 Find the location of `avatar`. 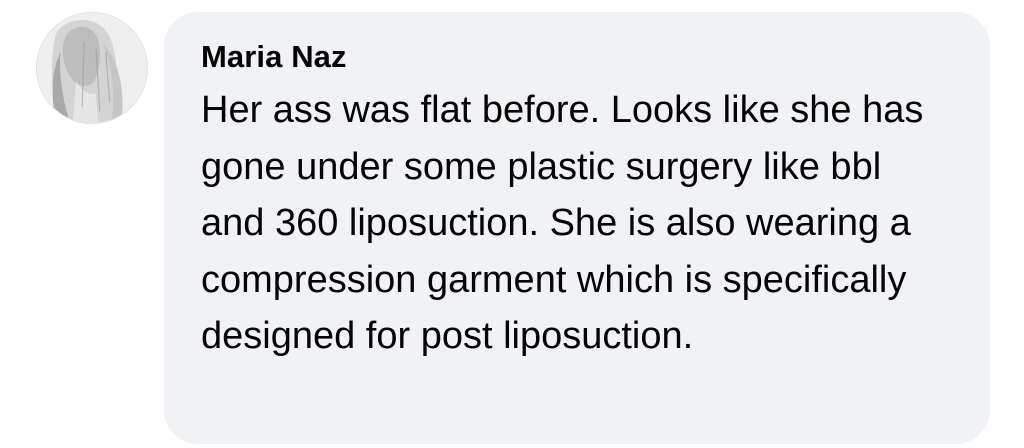

avatar is located at coordinates (92, 68).